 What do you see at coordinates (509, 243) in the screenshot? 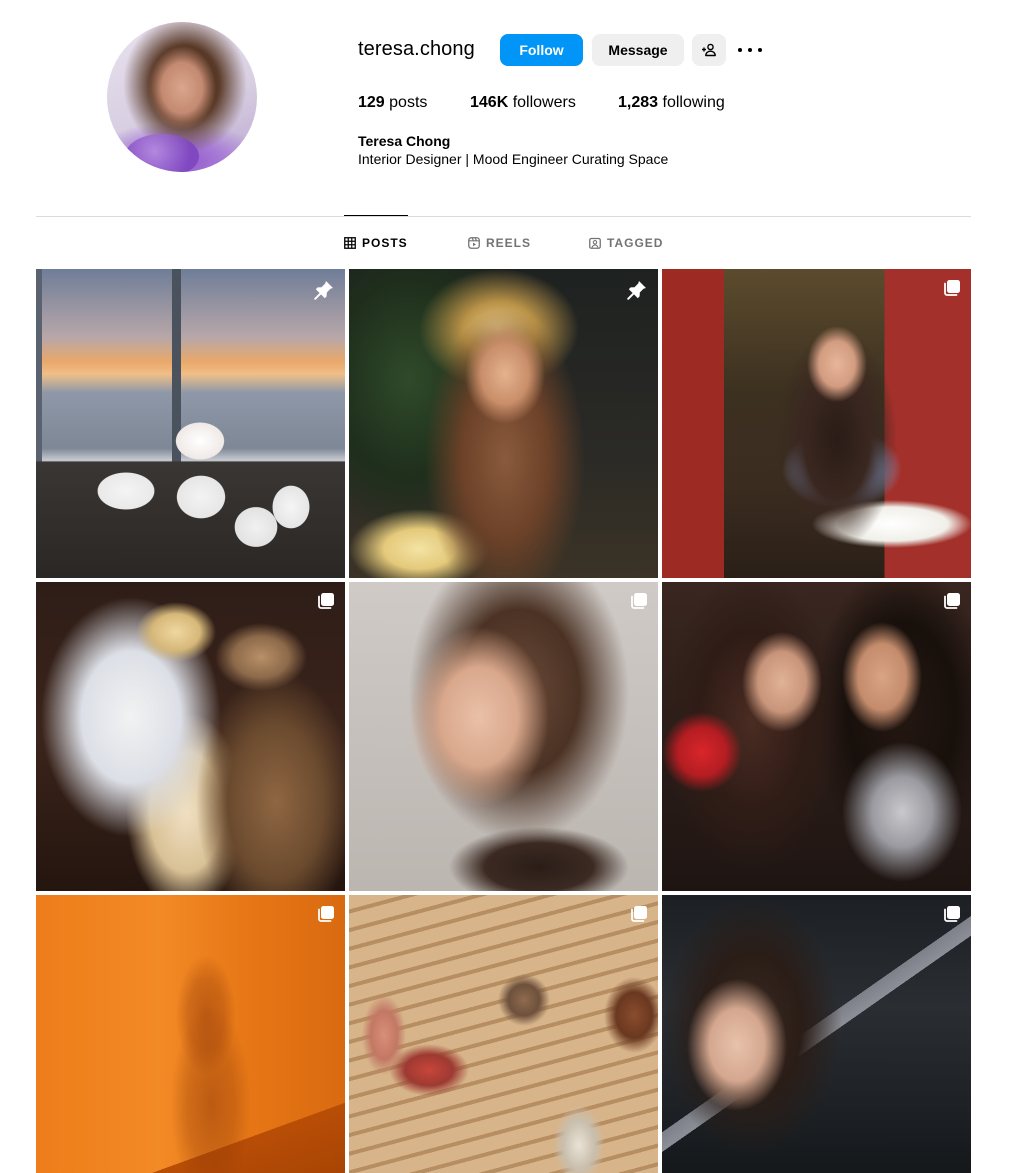
I see `tab-reels-label: REELS` at bounding box center [509, 243].